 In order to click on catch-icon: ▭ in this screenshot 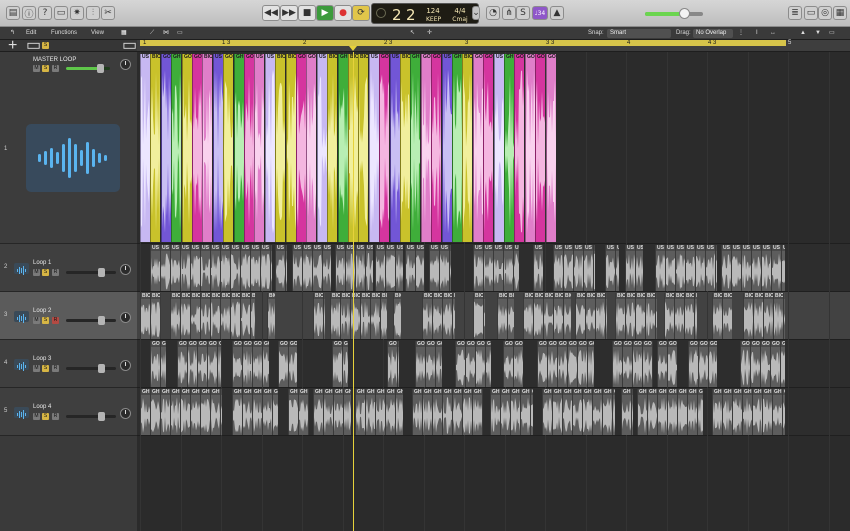, I will do `click(180, 33)`.